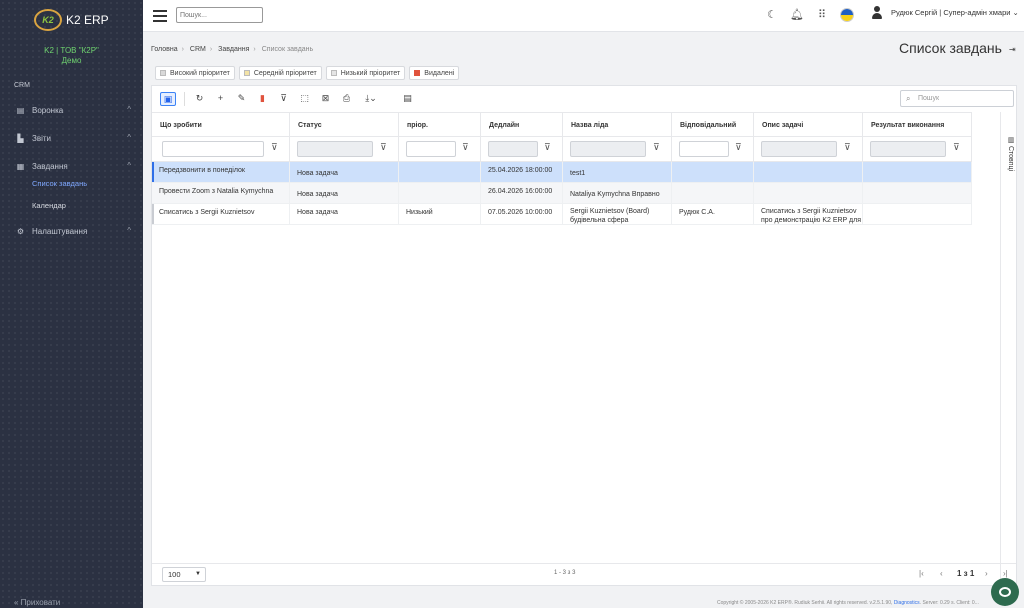  What do you see at coordinates (325, 98) in the screenshot?
I see `deselect-icon: ⊠` at bounding box center [325, 98].